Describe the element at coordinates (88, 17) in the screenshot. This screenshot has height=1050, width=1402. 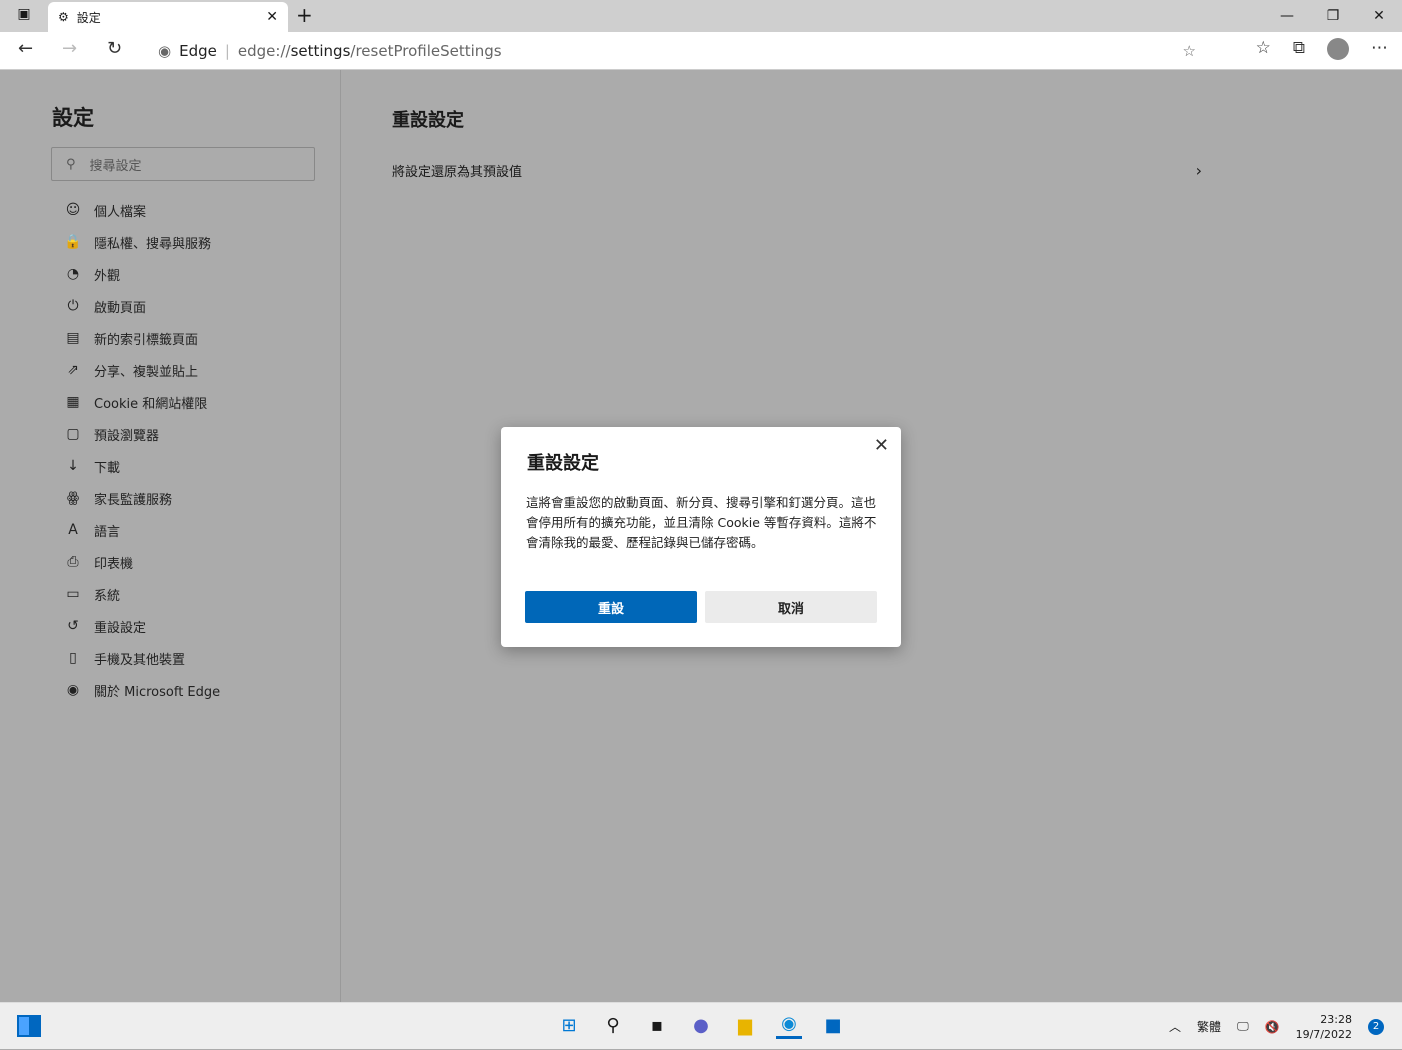
I see `tab-title: 設定` at that location.